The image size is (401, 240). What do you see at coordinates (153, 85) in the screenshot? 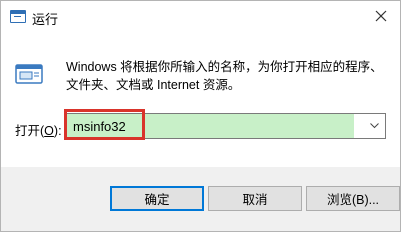
I see `description-line-2: 文件夹、文档或 Internet 资源。` at bounding box center [153, 85].